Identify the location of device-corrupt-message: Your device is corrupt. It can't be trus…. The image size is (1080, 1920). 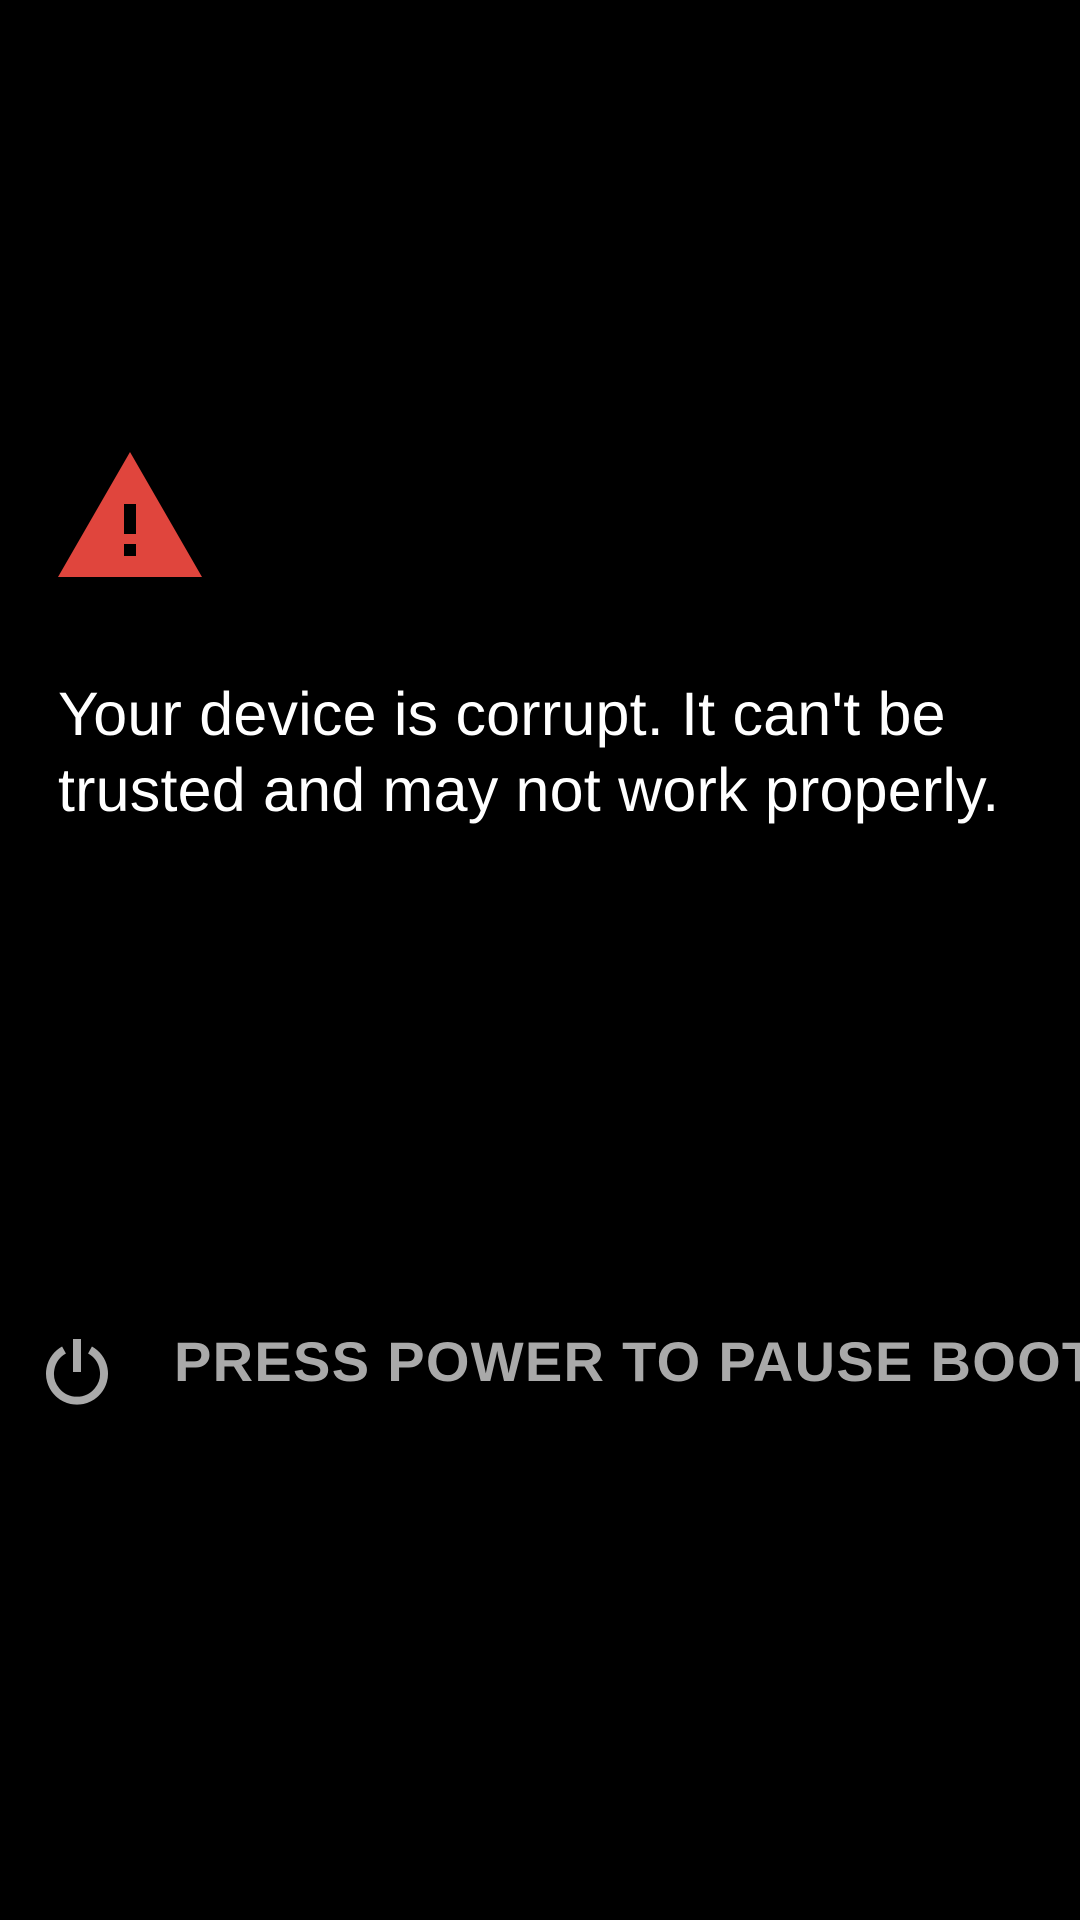
(529, 752).